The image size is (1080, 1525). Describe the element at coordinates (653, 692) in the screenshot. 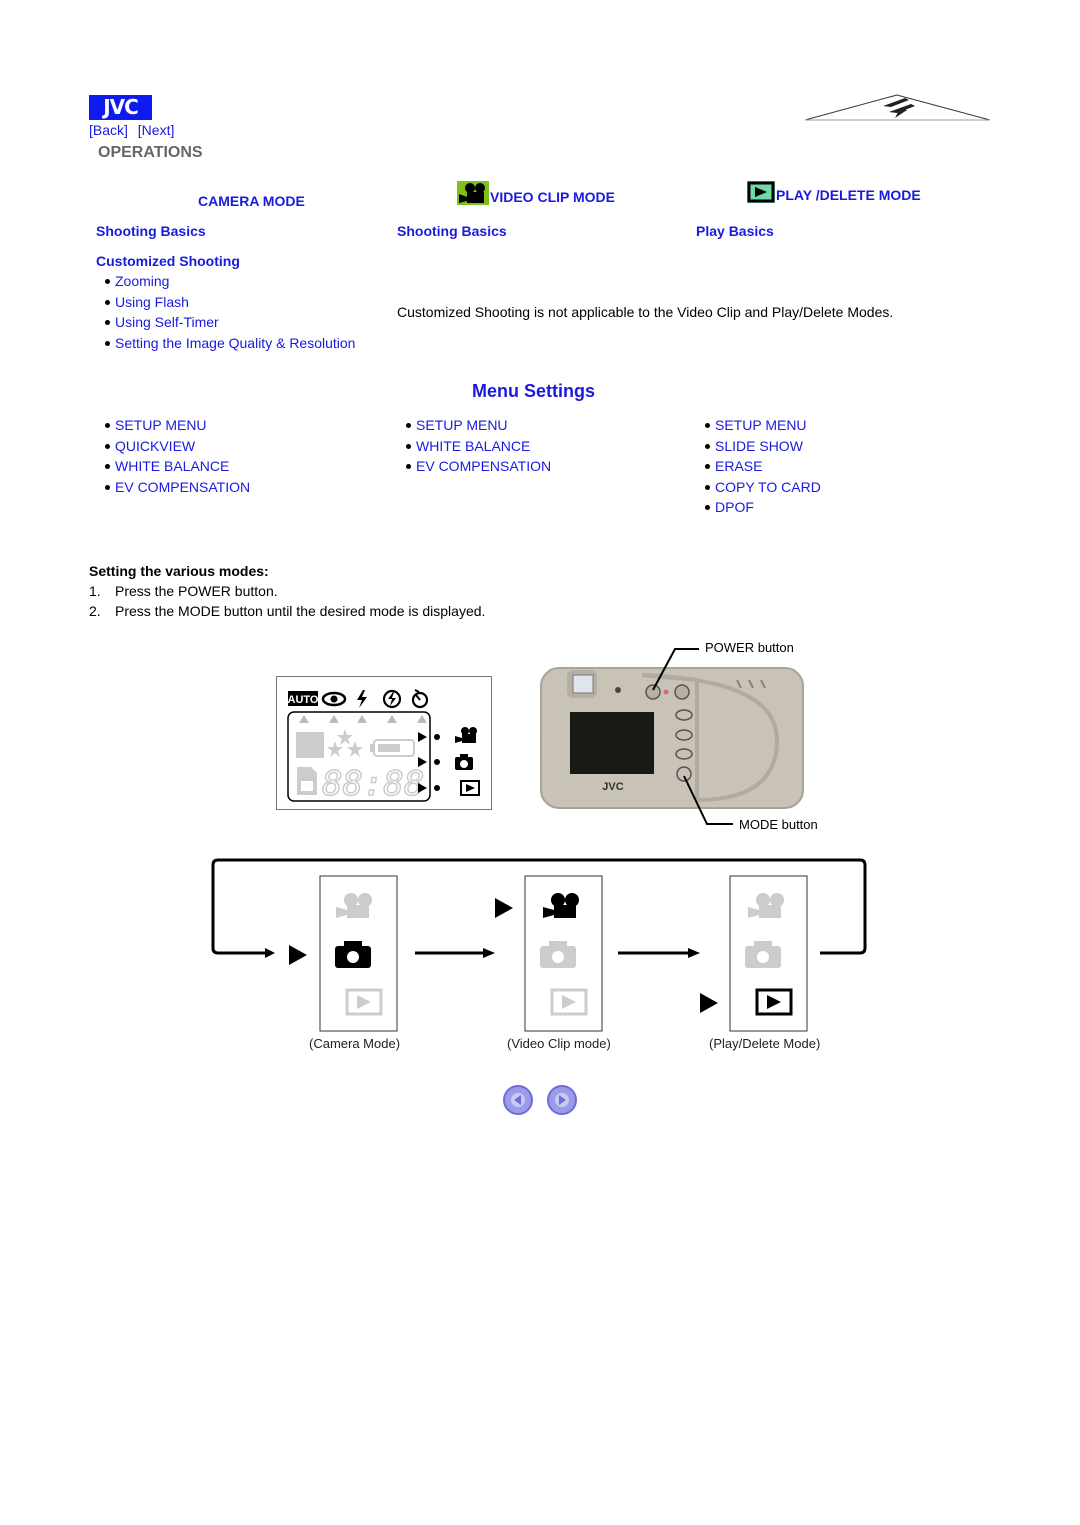

I see `power-button` at that location.